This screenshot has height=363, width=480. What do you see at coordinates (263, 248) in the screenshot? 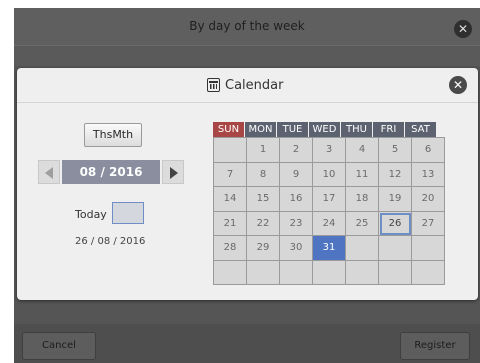
I see `day-cell-29: 29` at bounding box center [263, 248].